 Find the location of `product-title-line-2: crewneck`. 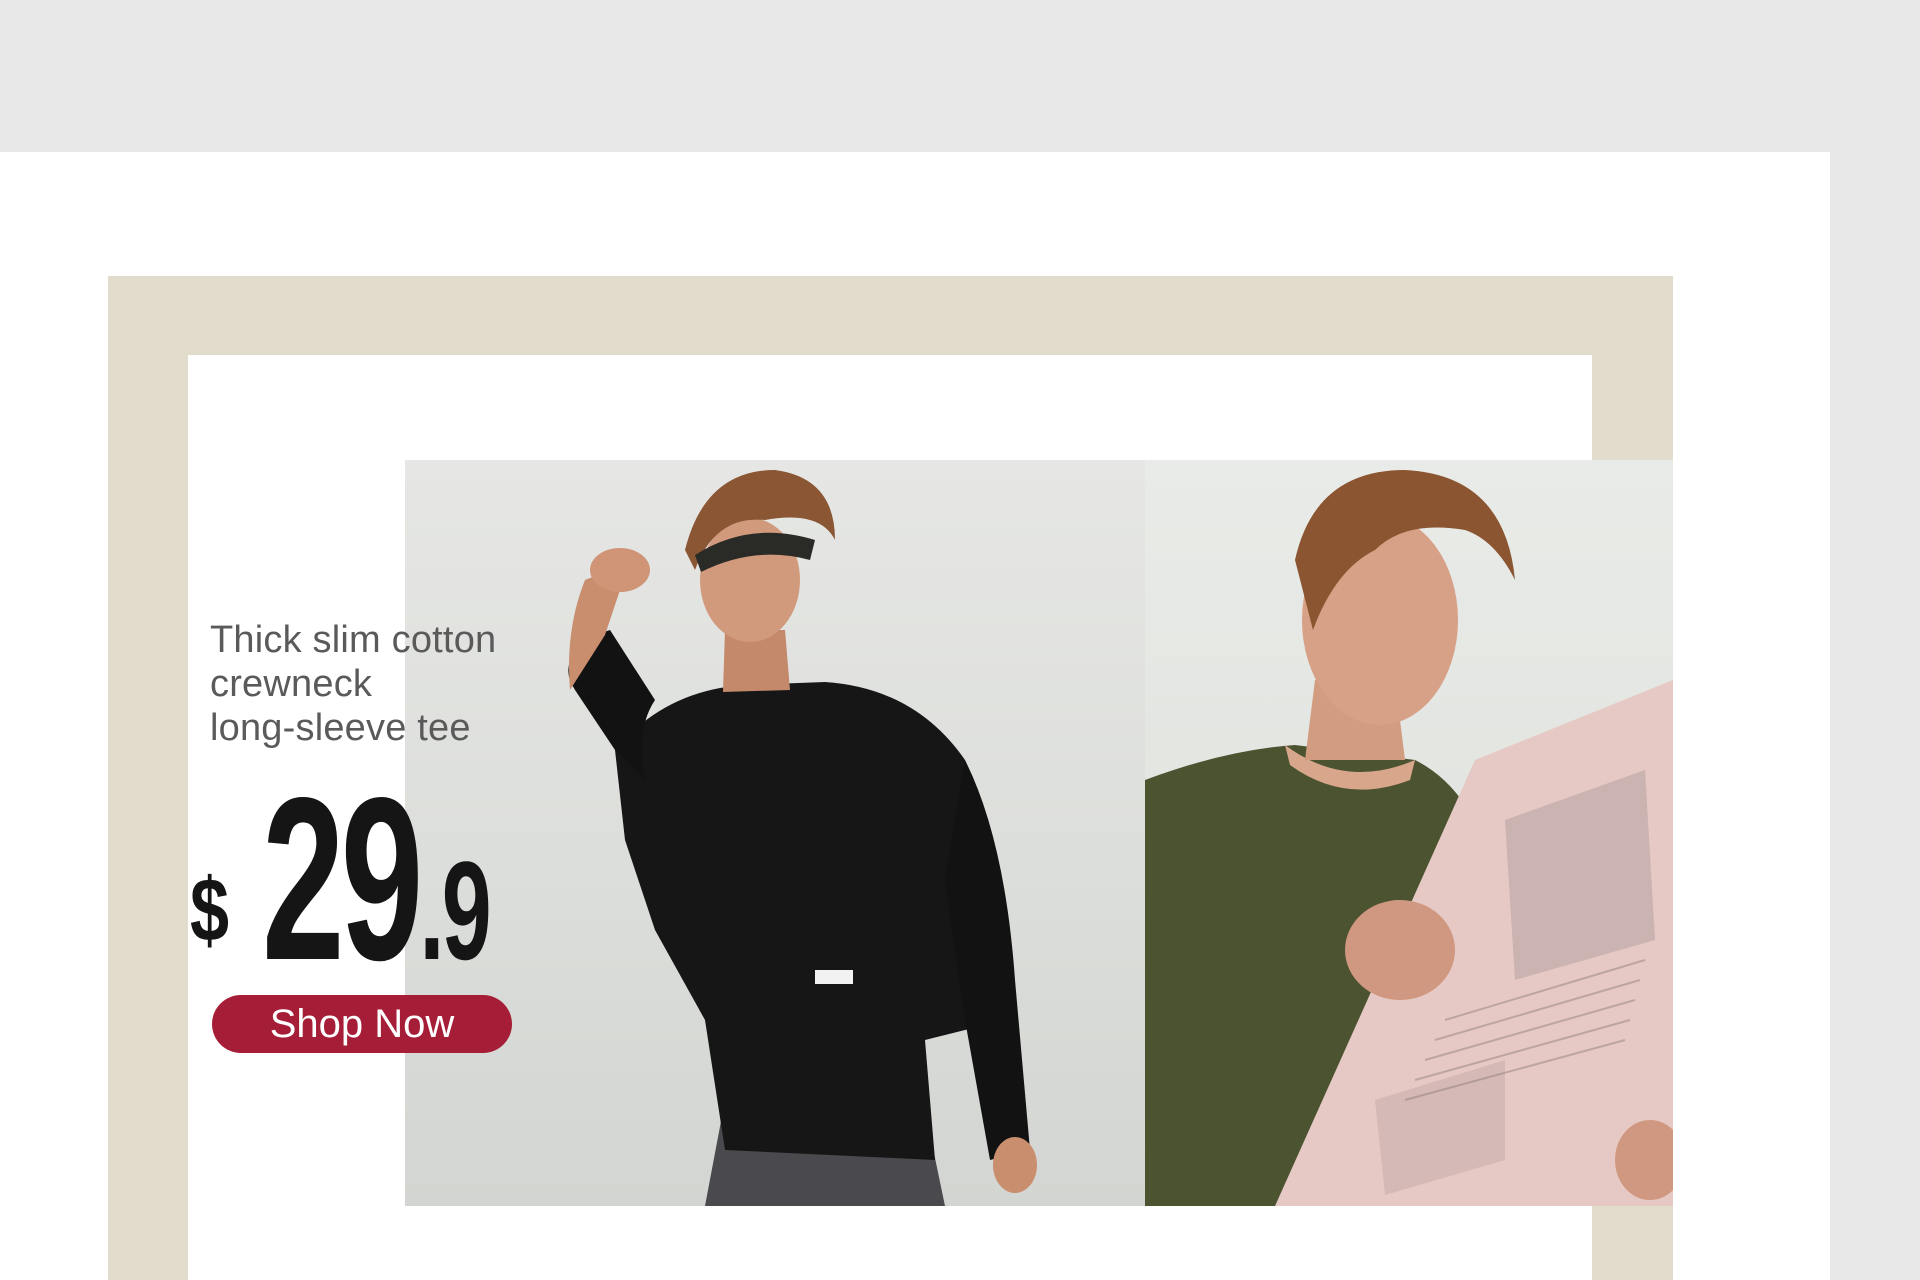

product-title-line-2: crewneck is located at coordinates (291, 684).